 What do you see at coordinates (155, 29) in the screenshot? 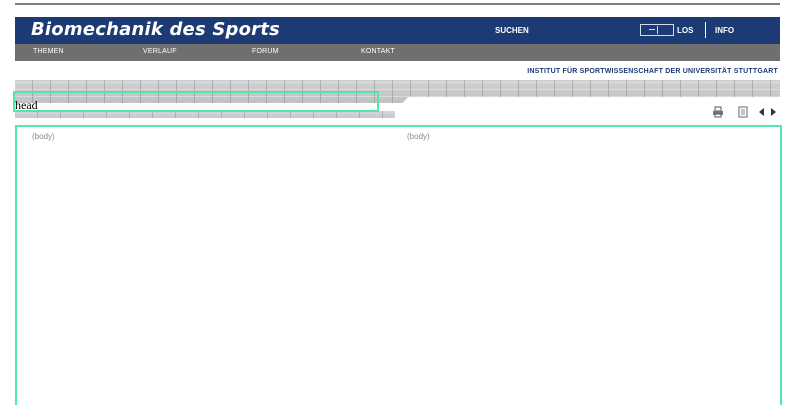
I see `site-title: Biomechanik des Sports` at bounding box center [155, 29].